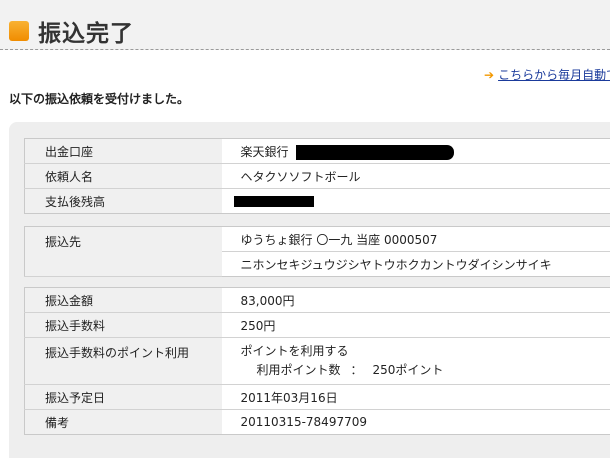 The height and width of the screenshot is (458, 610). I want to click on table-row: 出金口座 楽天銀行, so click(317, 151).